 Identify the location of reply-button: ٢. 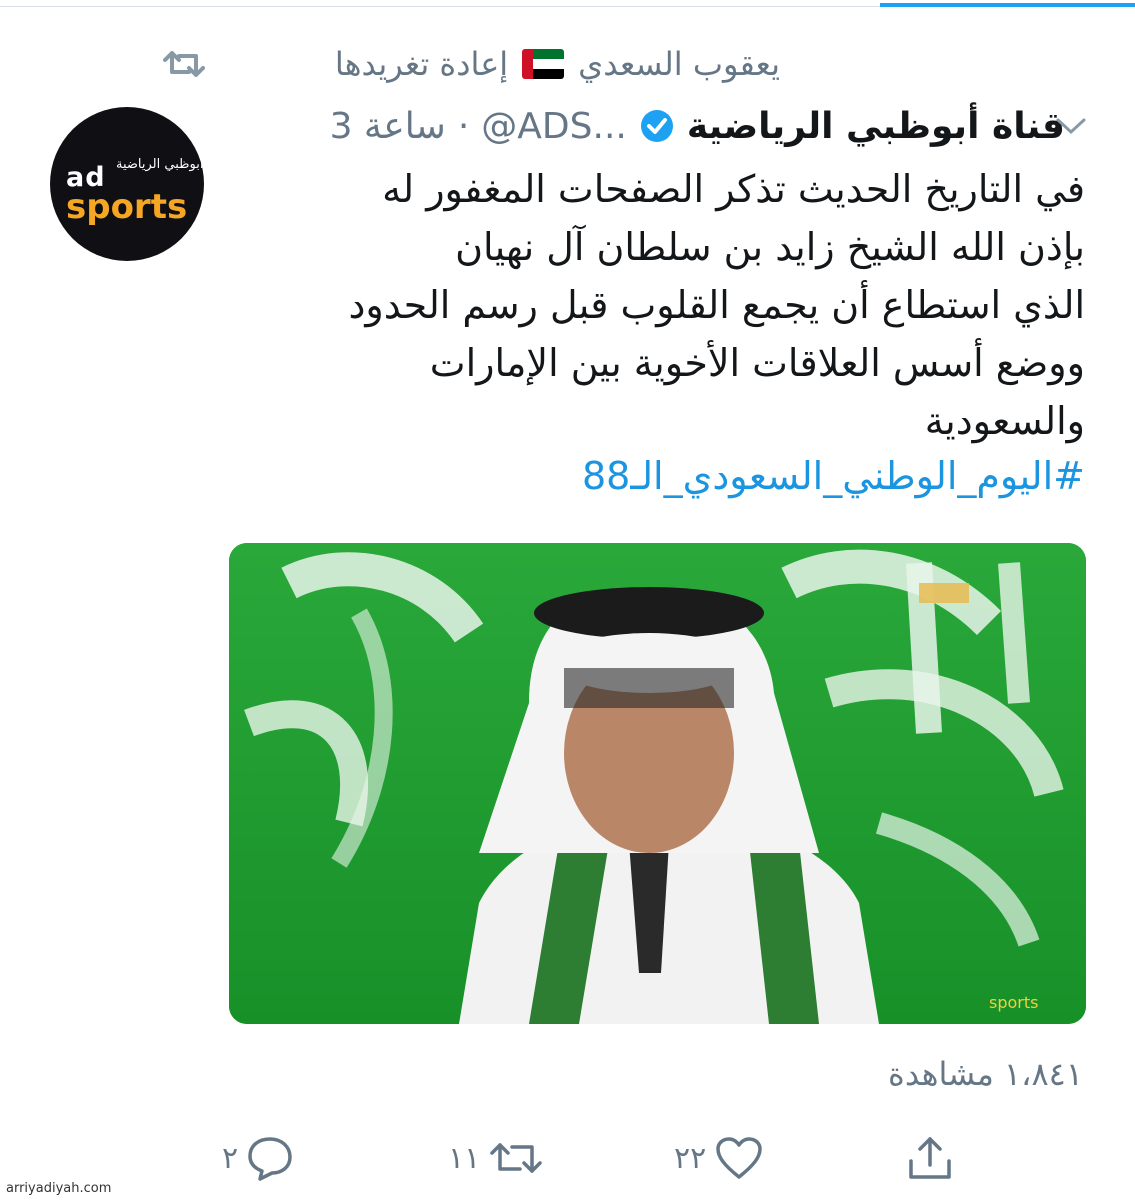
(258, 1158).